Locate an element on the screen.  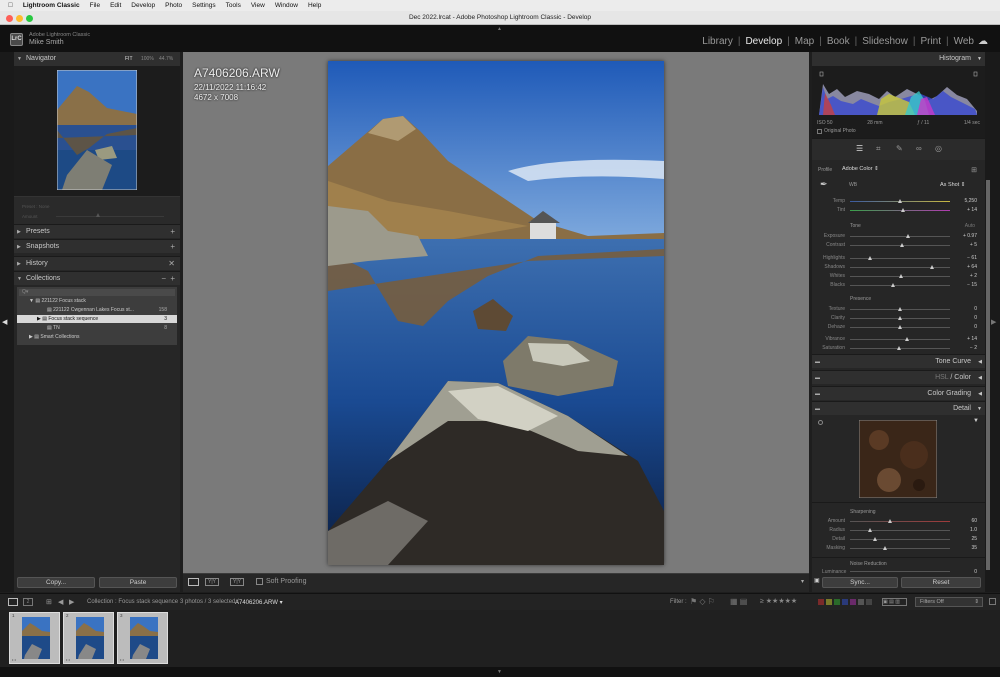
histogram-graph is located at coordinates (898, 94).